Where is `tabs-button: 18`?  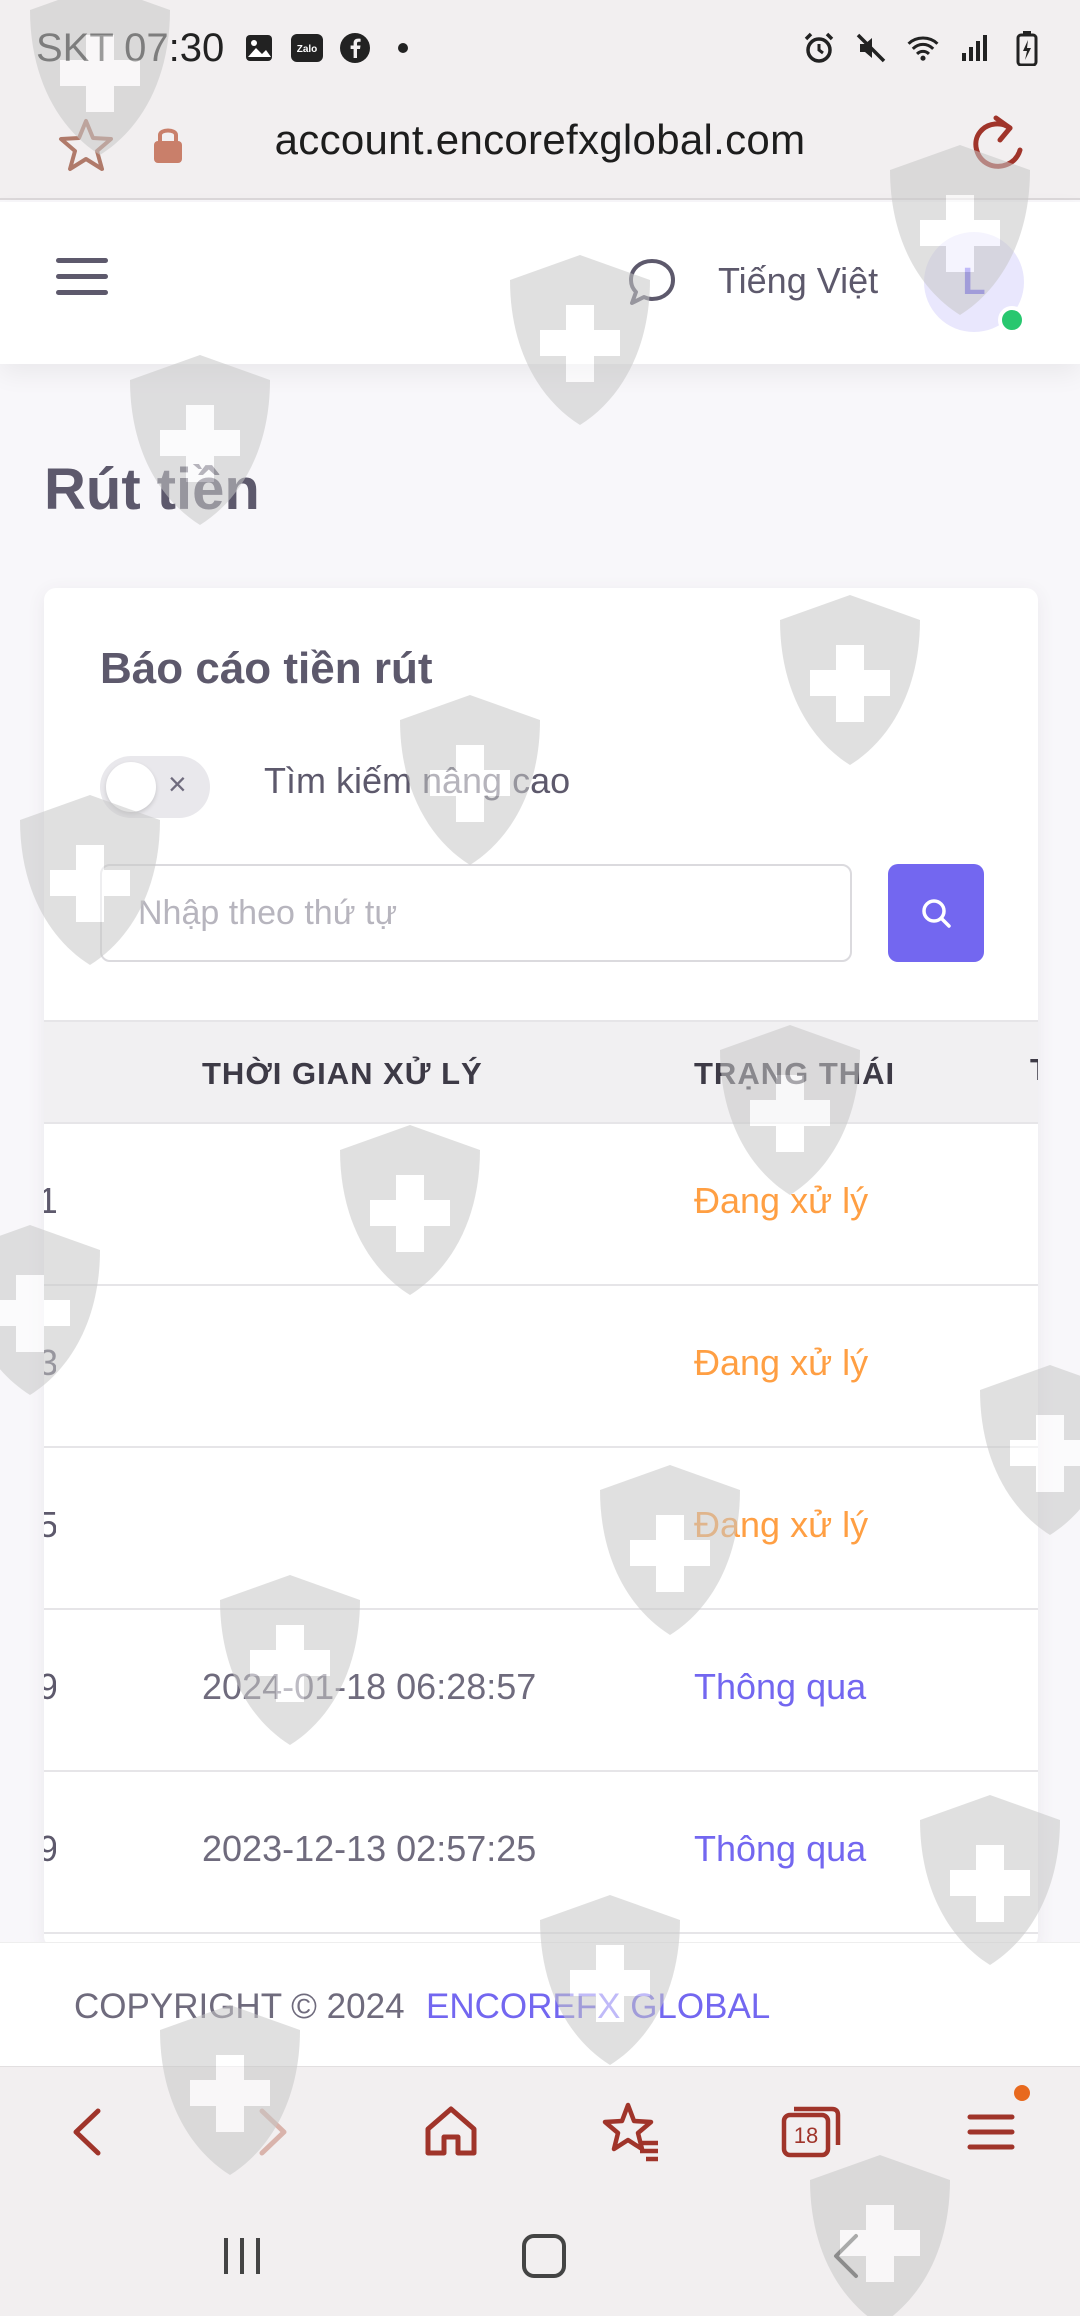
tabs-button: 18 is located at coordinates (811, 2132).